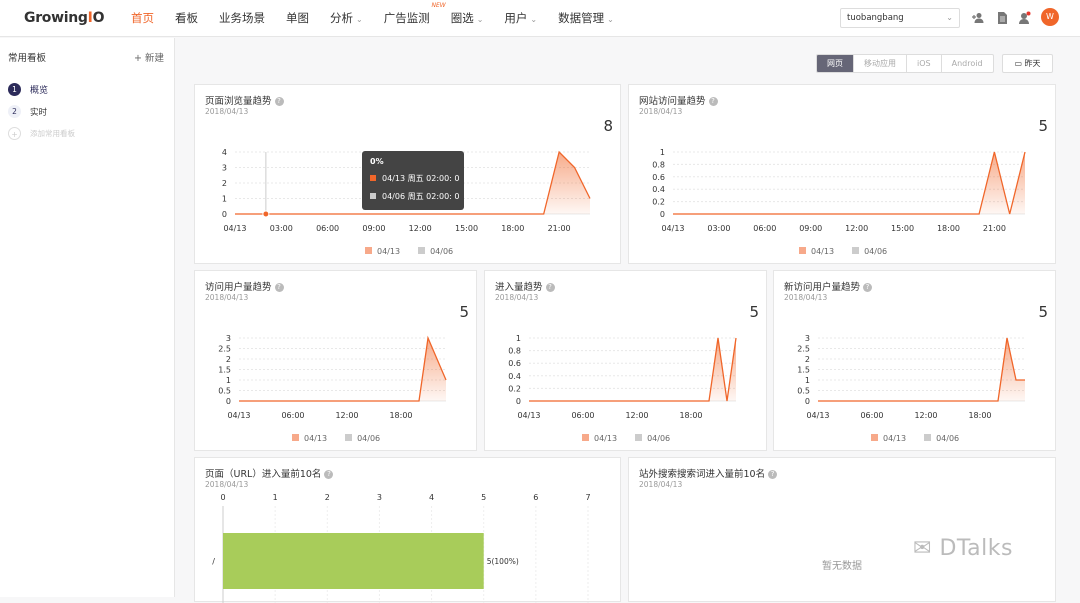  Describe the element at coordinates (966, 63) in the screenshot. I see `segment-option: Android` at that location.